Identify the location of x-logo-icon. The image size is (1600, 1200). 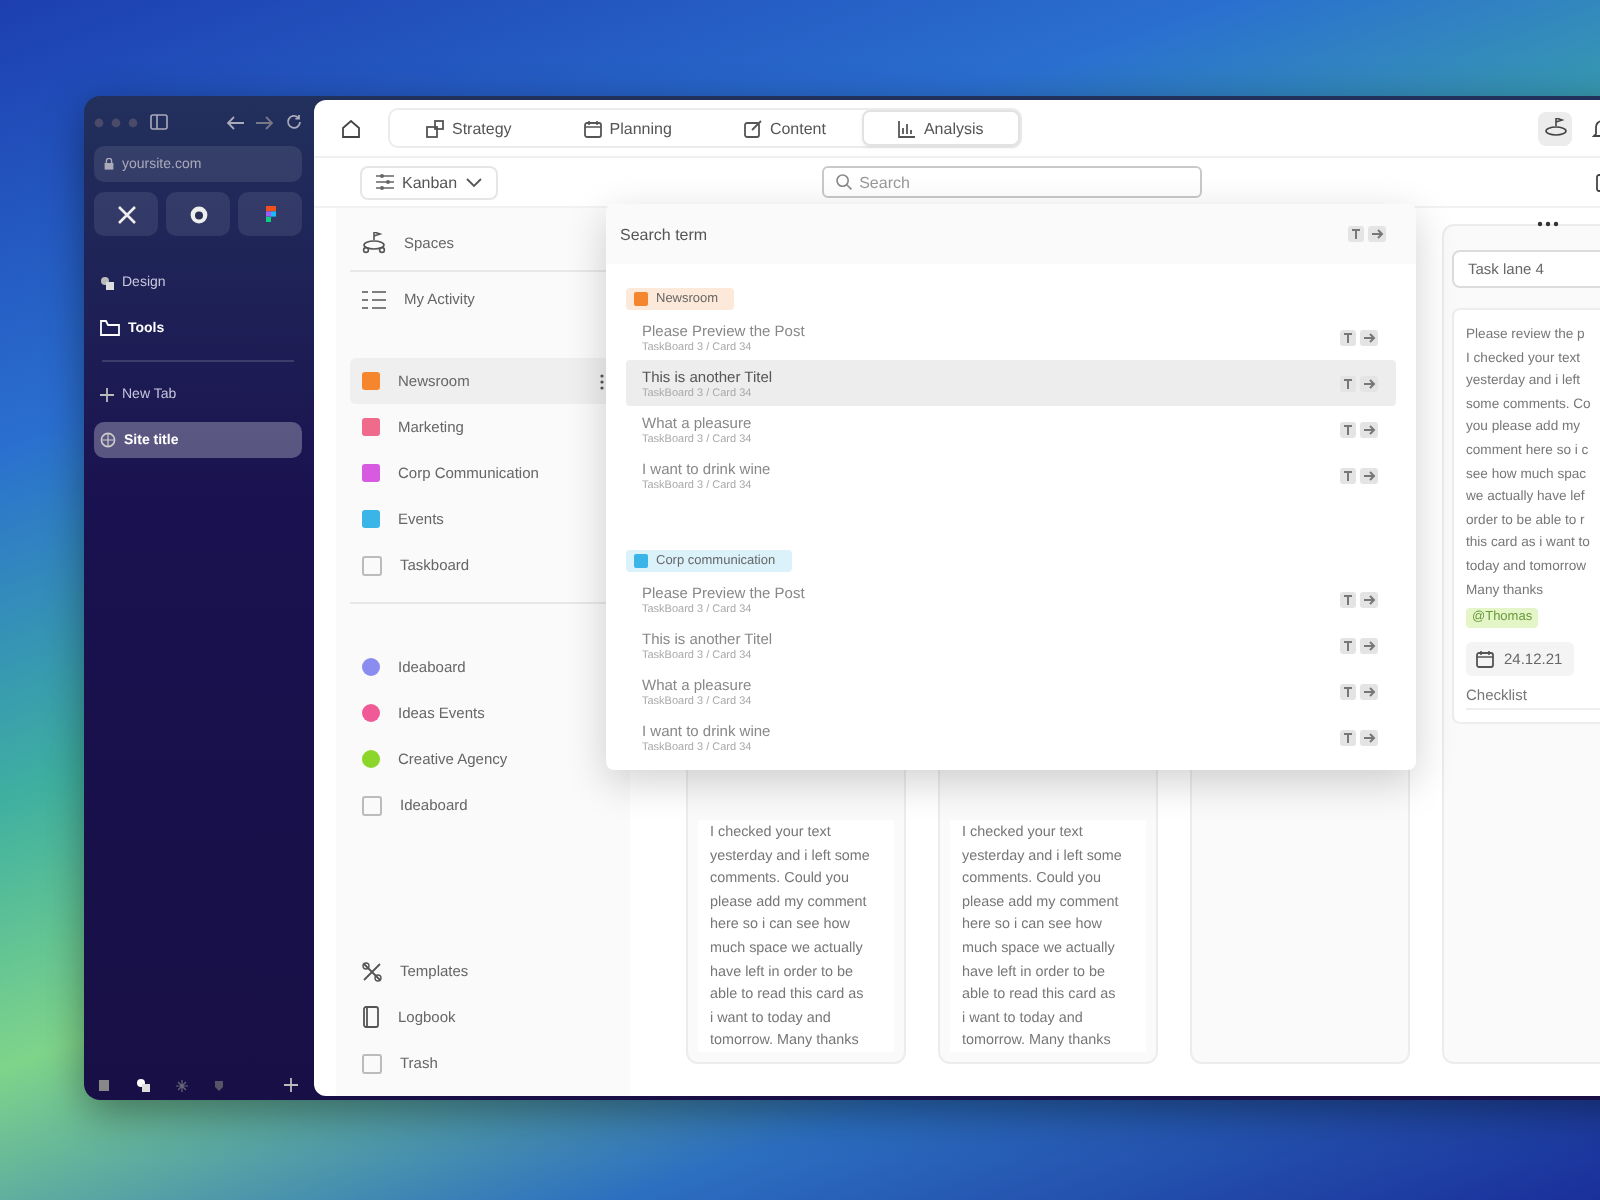
(126, 214).